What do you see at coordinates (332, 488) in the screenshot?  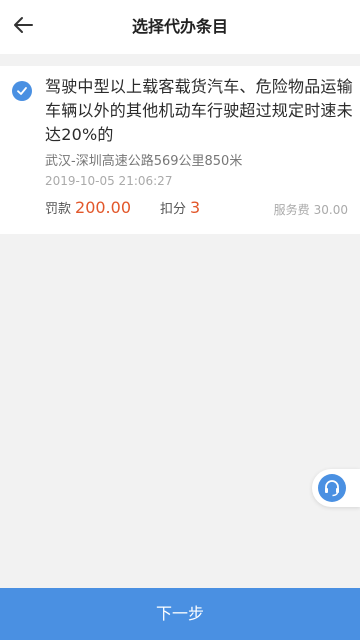 I see `headset-icon` at bounding box center [332, 488].